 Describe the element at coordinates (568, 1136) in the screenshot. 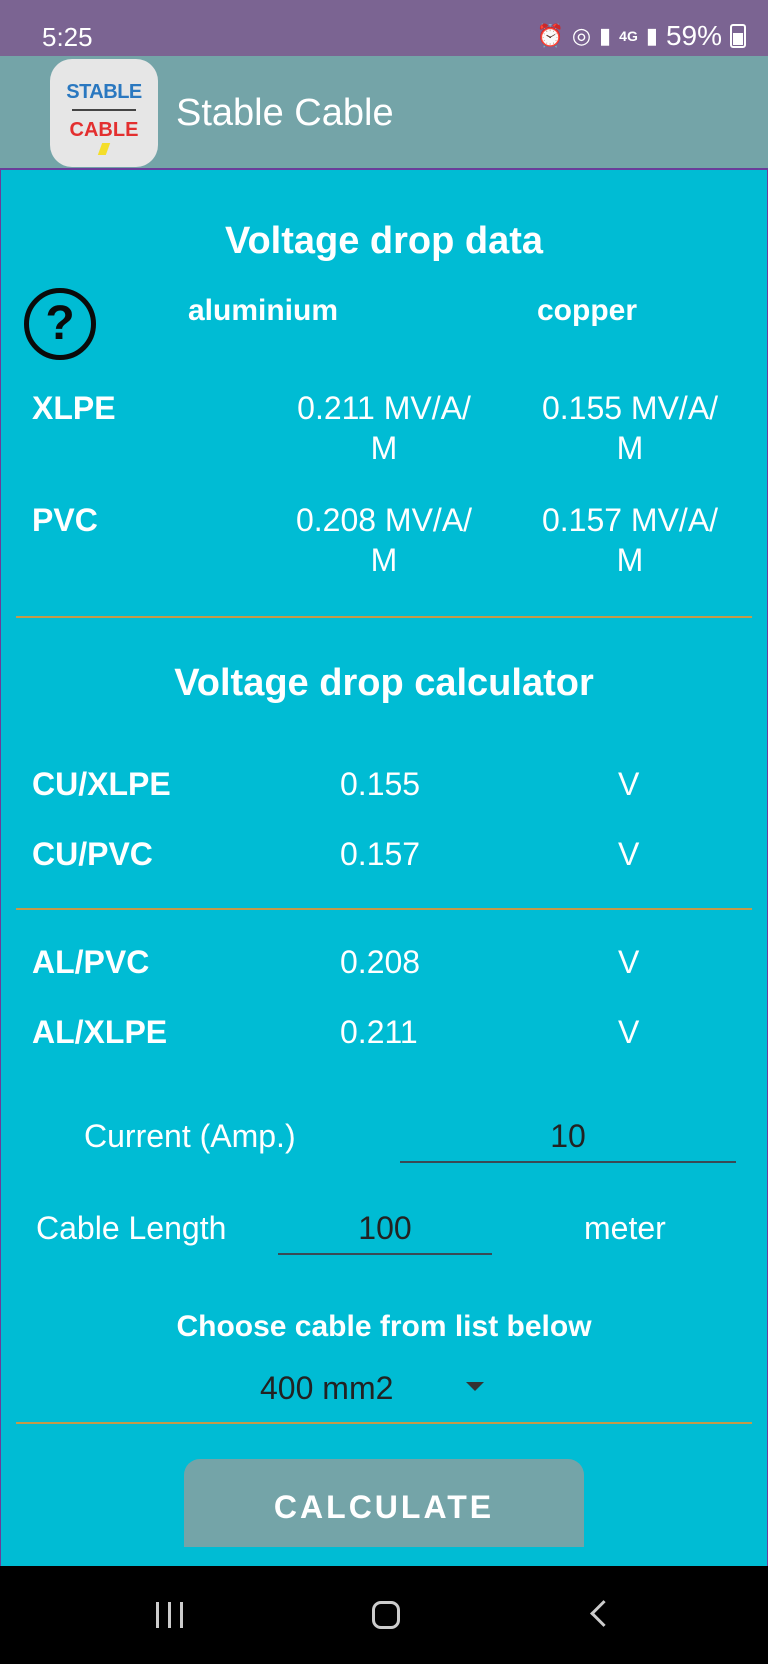

I see `current-input: 10` at that location.